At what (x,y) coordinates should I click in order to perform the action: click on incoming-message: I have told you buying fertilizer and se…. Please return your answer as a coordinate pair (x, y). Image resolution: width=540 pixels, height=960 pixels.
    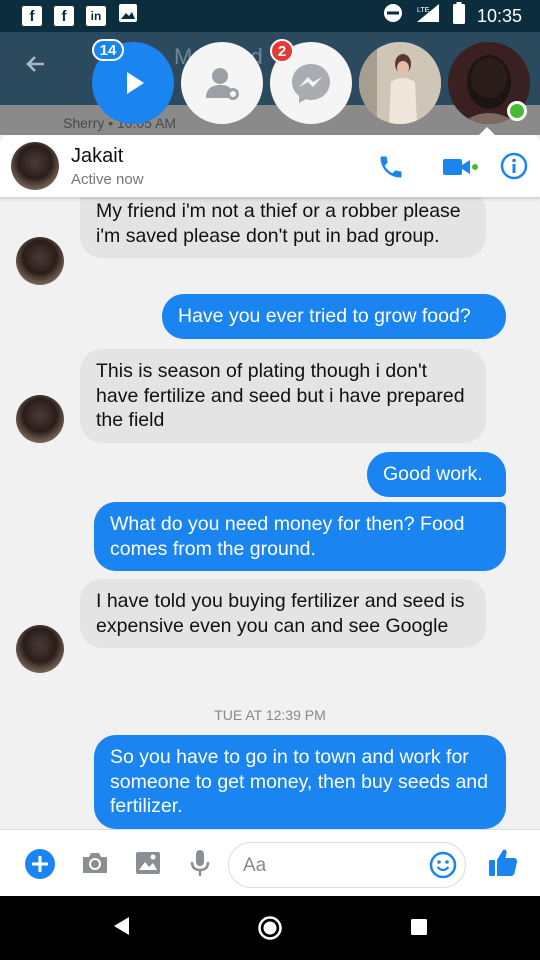
    Looking at the image, I should click on (283, 613).